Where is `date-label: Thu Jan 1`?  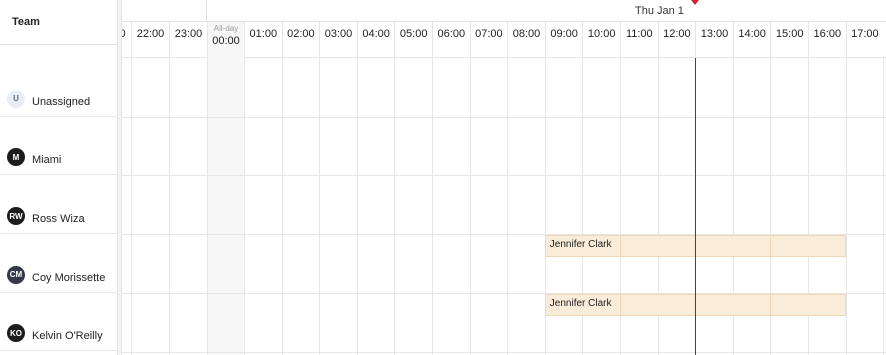
date-label: Thu Jan 1 is located at coordinates (659, 11).